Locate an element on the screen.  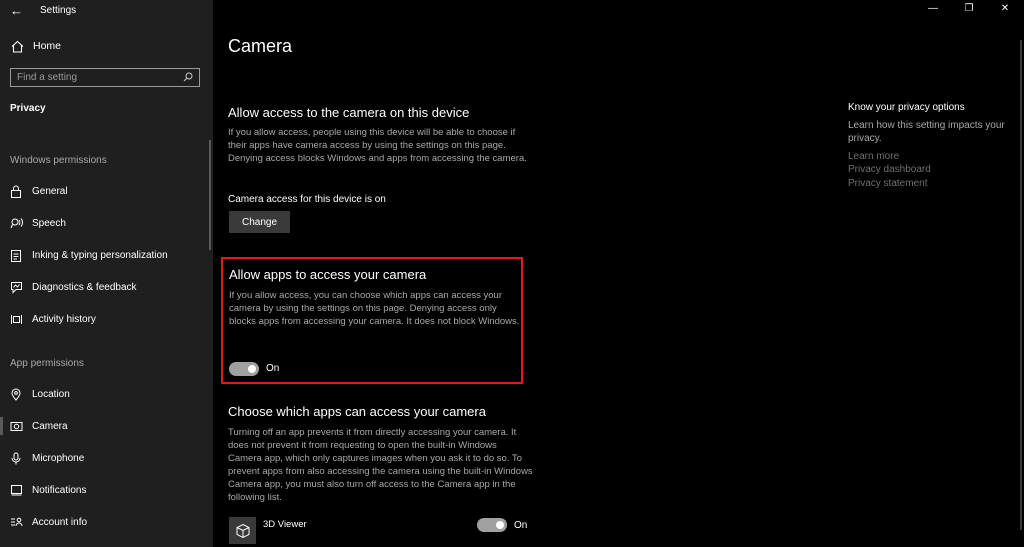
search-icon is located at coordinates (188, 78).